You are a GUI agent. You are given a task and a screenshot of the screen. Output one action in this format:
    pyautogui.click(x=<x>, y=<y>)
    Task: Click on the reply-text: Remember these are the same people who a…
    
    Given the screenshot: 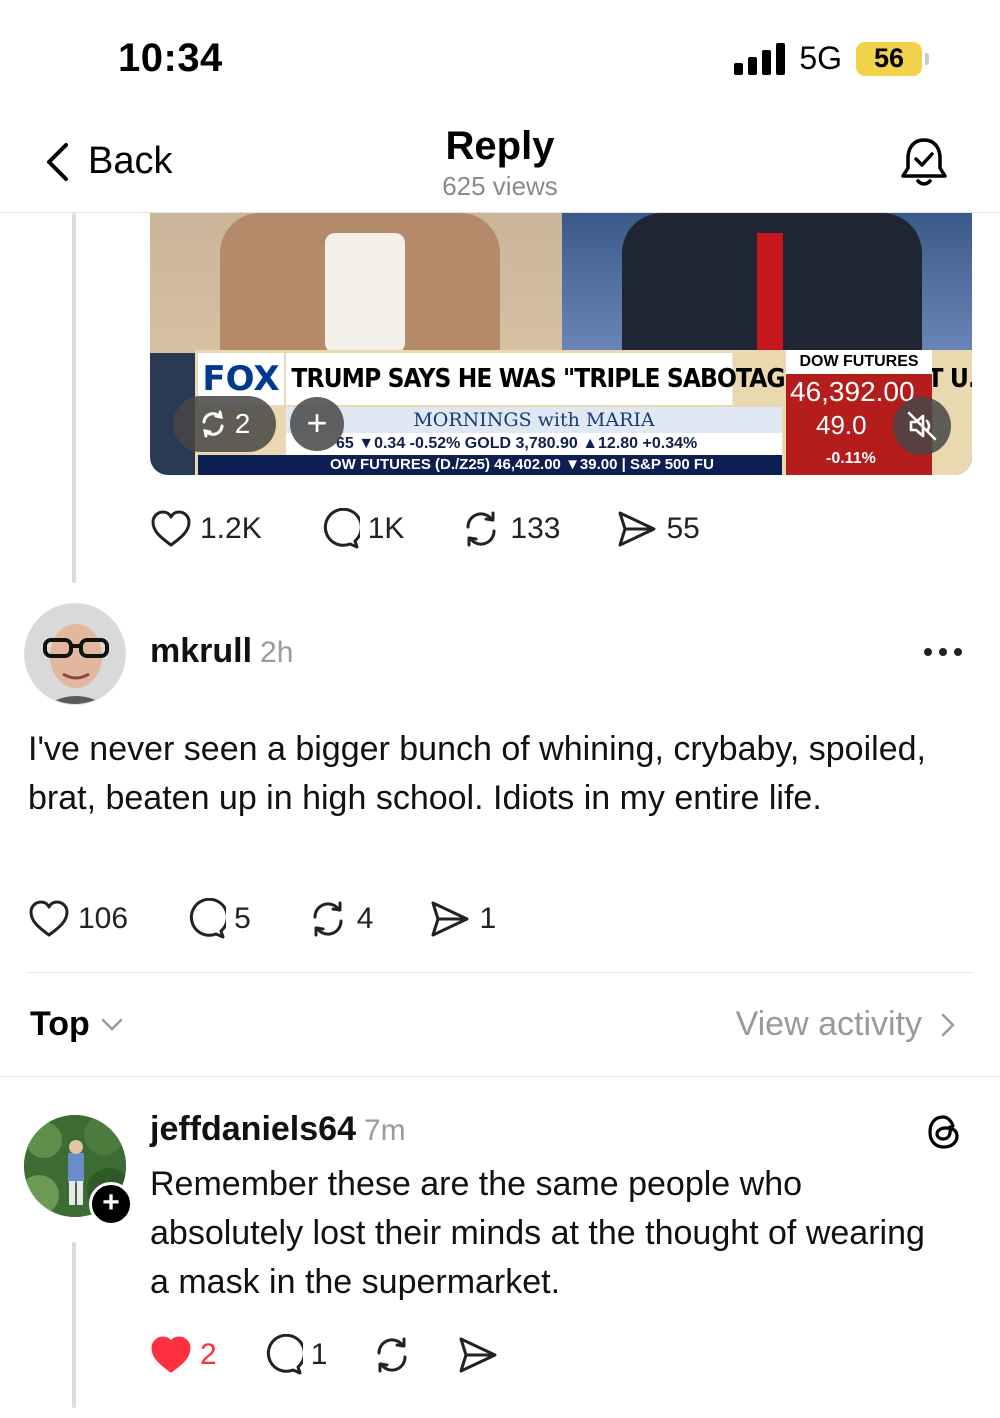 What is the action you would take?
    pyautogui.click(x=537, y=1233)
    